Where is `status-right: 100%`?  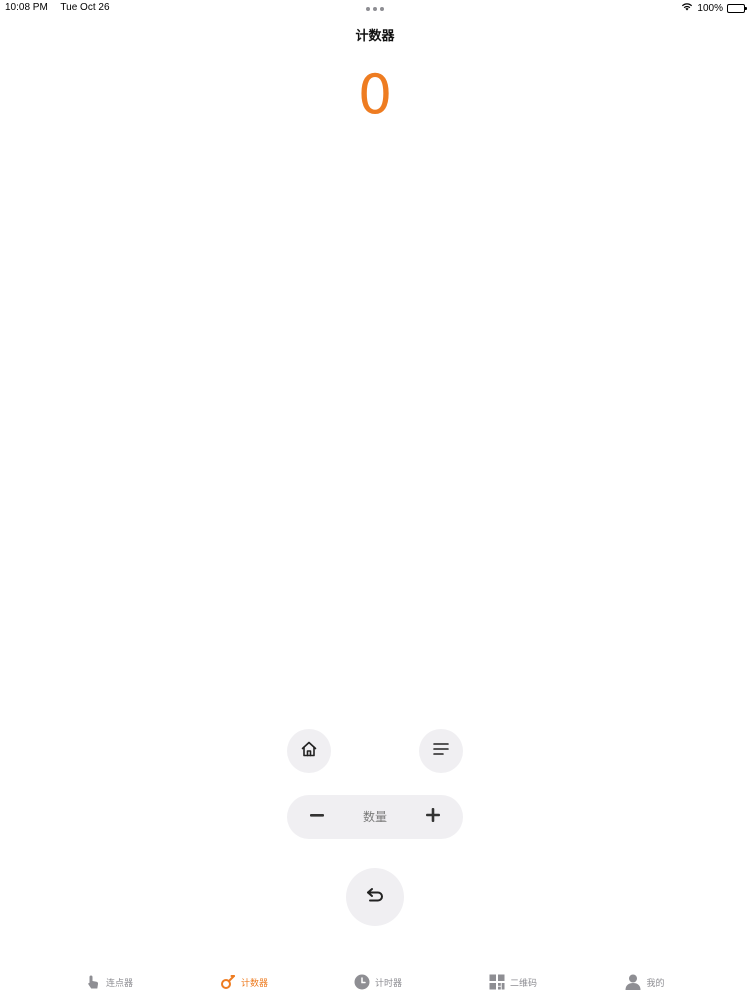 status-right: 100% is located at coordinates (714, 8).